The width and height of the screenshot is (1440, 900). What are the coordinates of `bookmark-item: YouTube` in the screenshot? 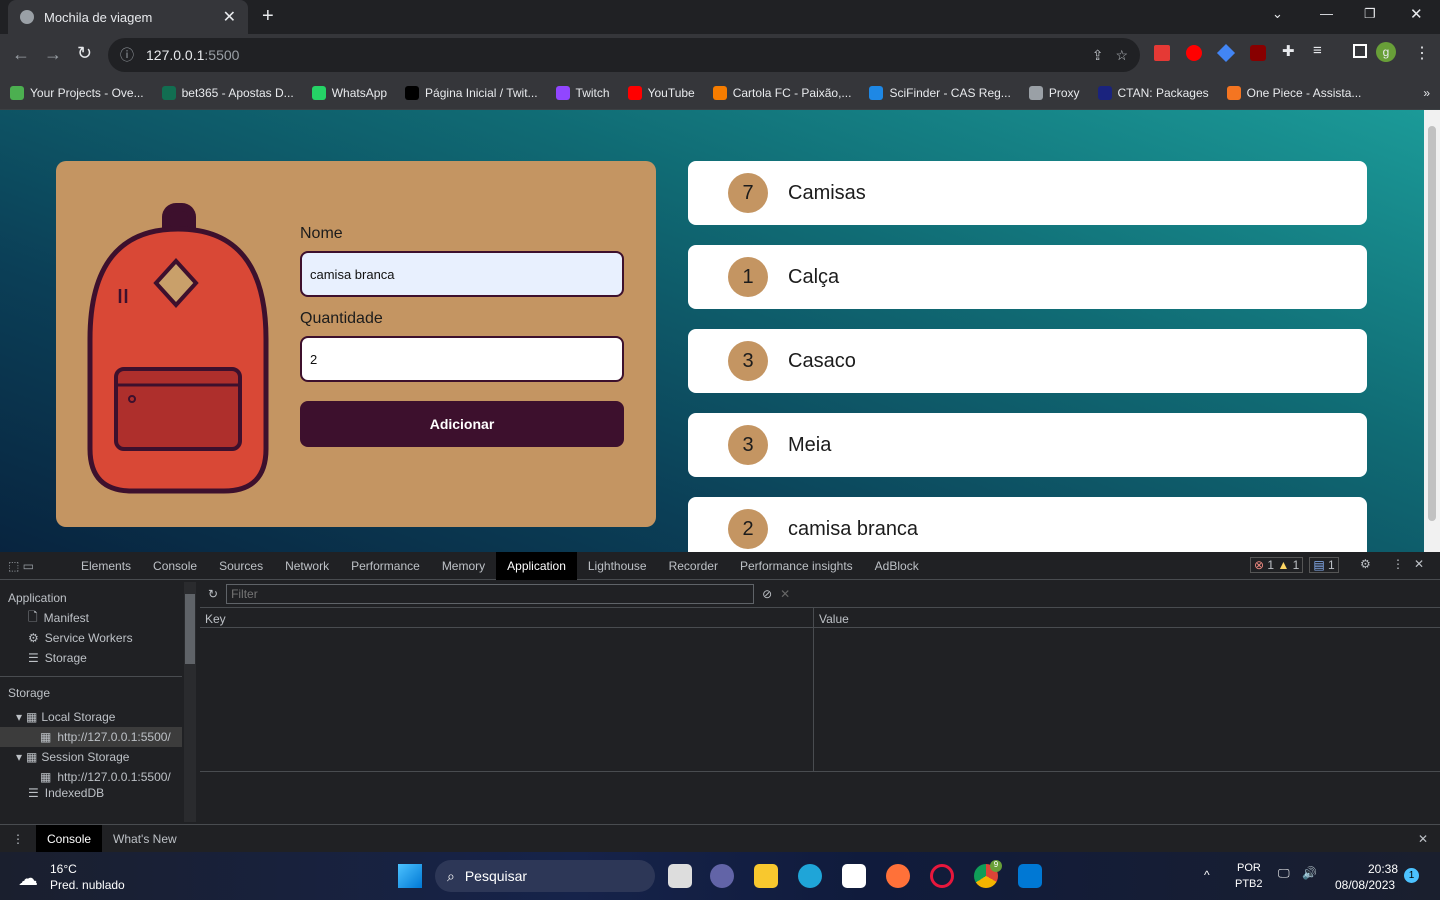 It's located at (661, 92).